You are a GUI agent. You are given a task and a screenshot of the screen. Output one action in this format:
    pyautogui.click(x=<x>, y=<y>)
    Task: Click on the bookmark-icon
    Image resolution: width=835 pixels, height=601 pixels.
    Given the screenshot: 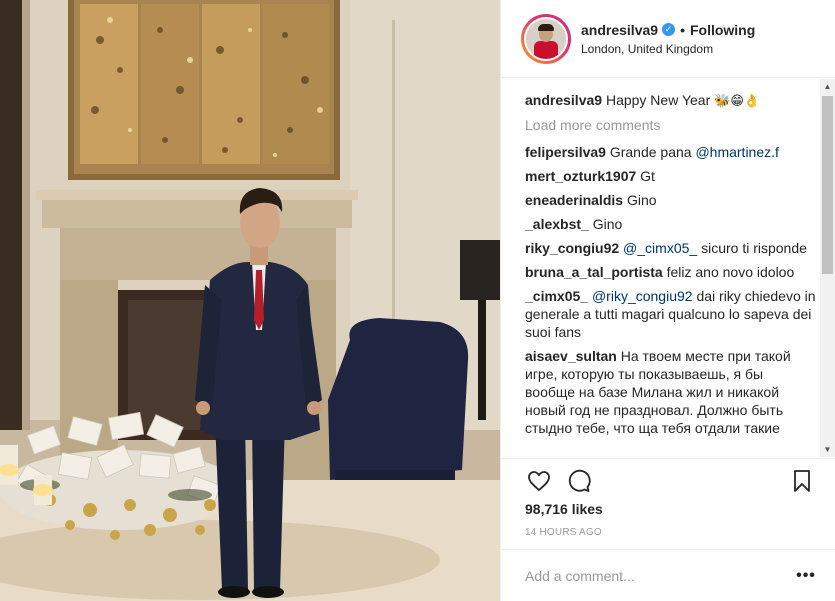 What is the action you would take?
    pyautogui.click(x=802, y=481)
    